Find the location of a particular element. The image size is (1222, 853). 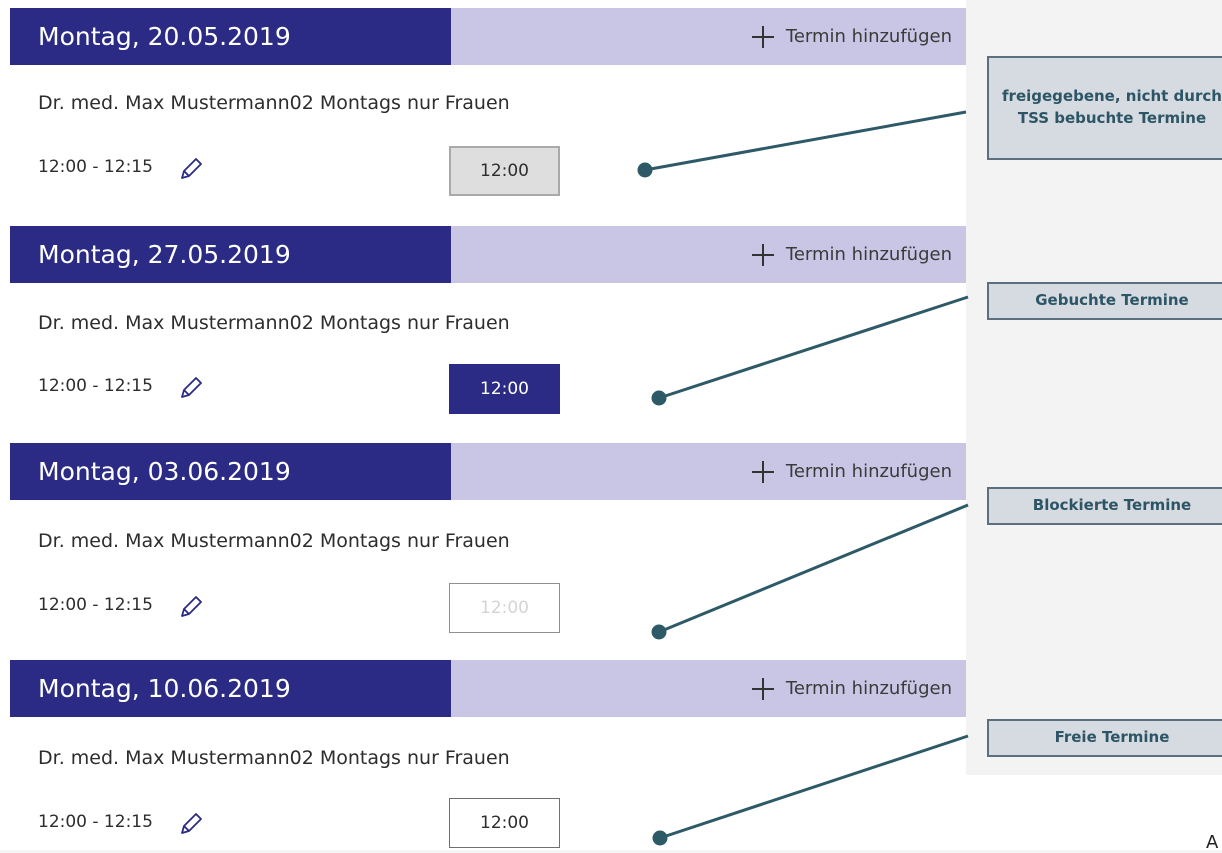

leader-line-released is located at coordinates (805, 141).